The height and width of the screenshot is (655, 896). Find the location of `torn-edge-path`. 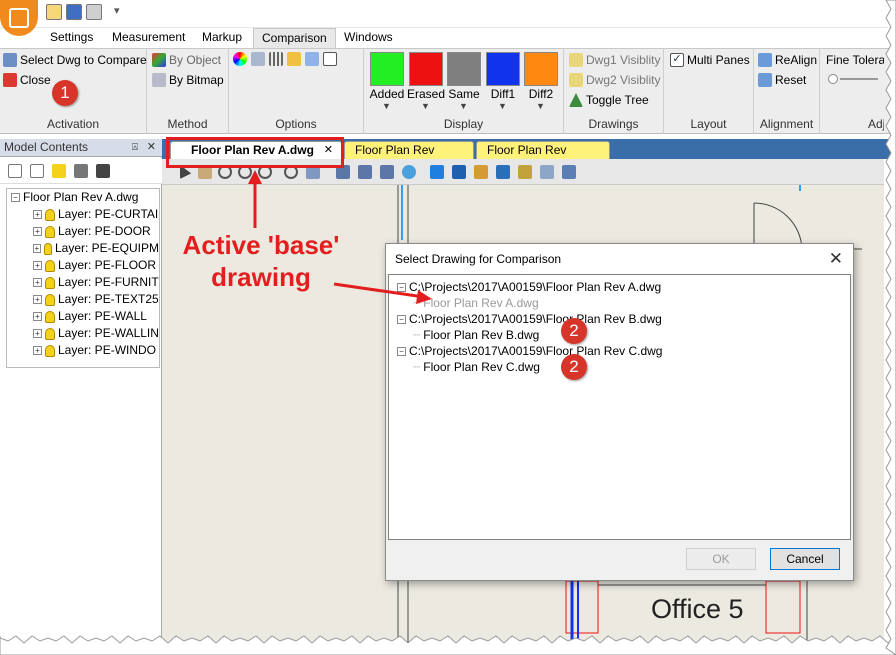

torn-edge-path is located at coordinates (448, 645).